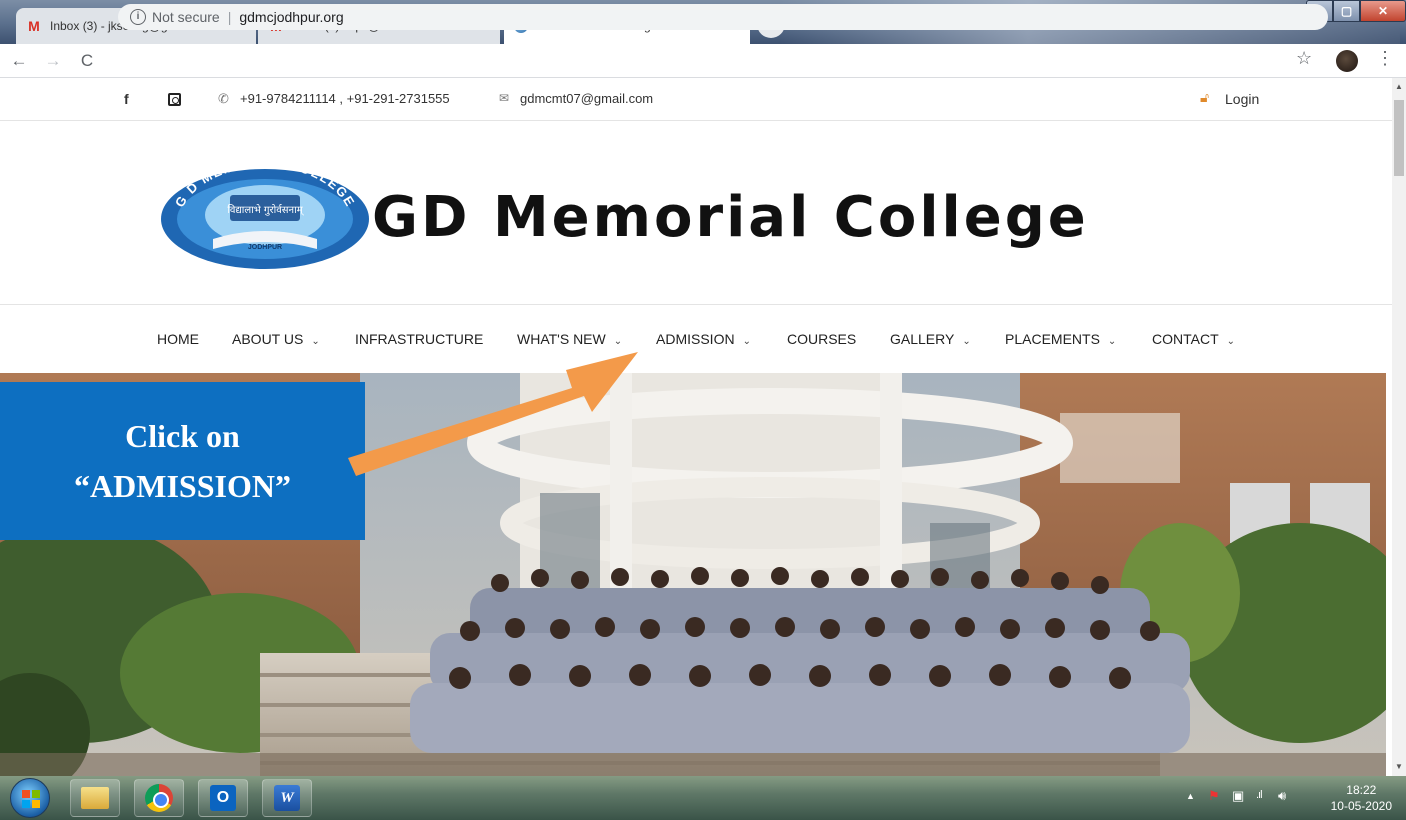 The image size is (1406, 820). What do you see at coordinates (703, 798) in the screenshot?
I see `windows-taskbar: O W ▲ ⚑ ▣ .ıl 🔊︎ 18:22 10-05-2020` at bounding box center [703, 798].